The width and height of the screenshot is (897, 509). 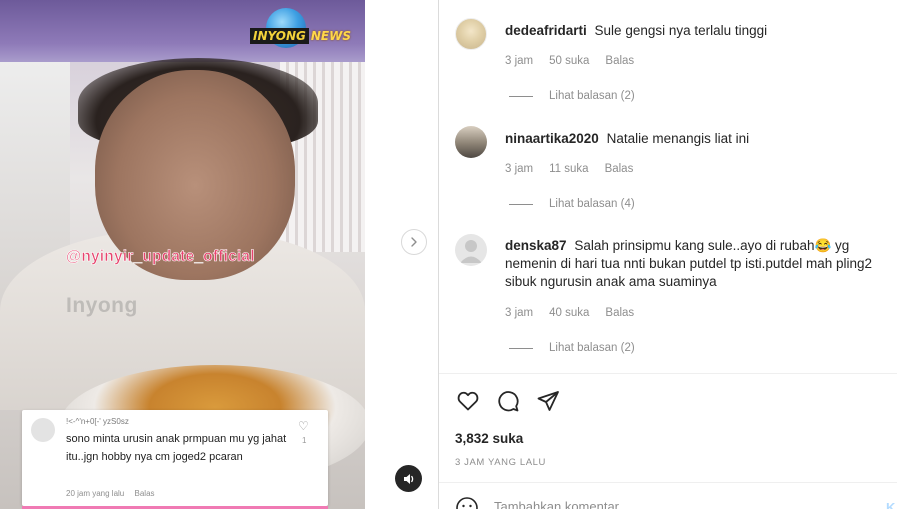 I want to click on comment-meta: 3 jam 11 suka Balas, so click(x=569, y=169).